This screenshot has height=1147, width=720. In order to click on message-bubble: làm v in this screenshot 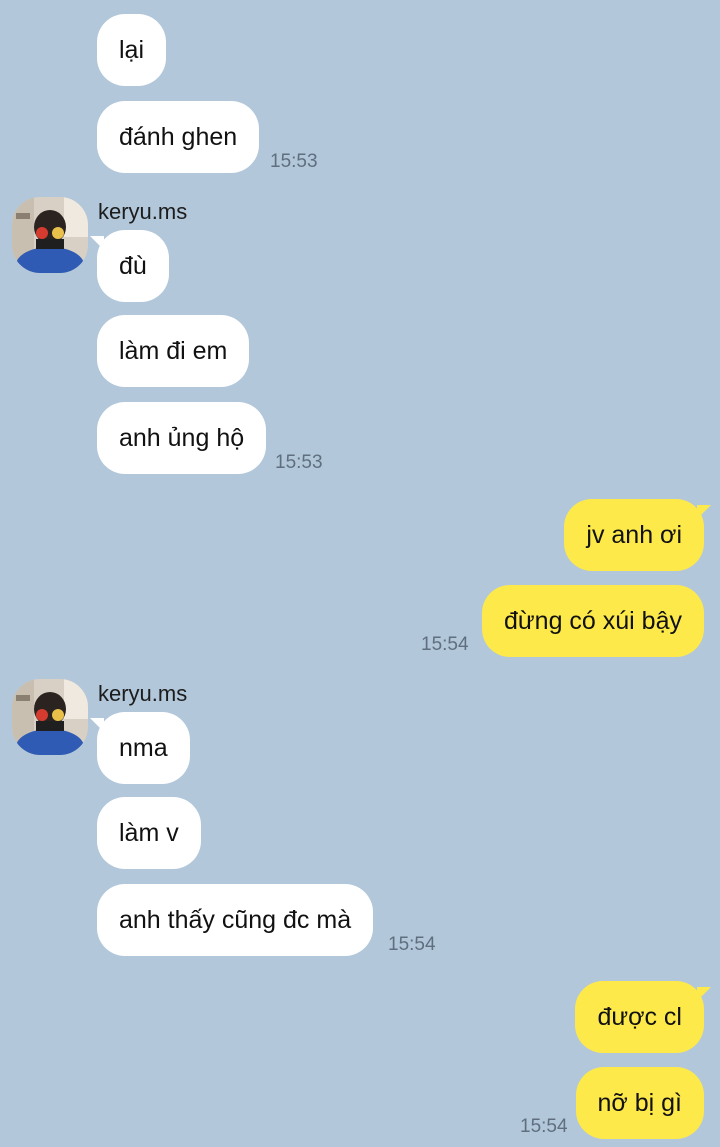, I will do `click(149, 833)`.